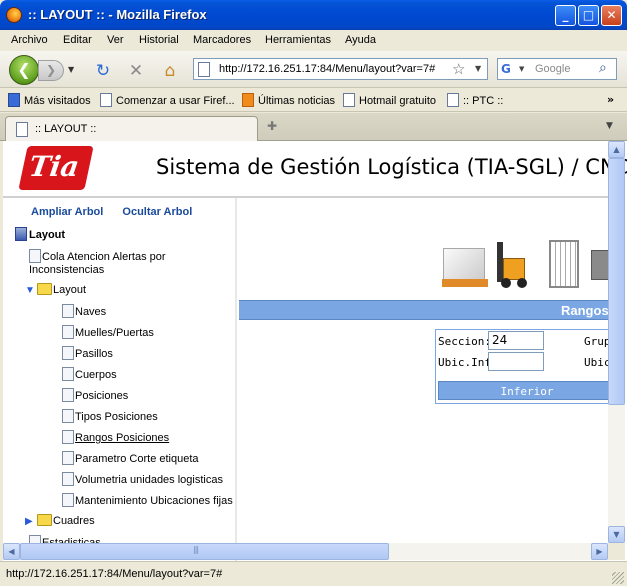 This screenshot has height=586, width=627. What do you see at coordinates (130, 458) in the screenshot?
I see `tree-item-parametro-corte: Parametro Corte etiqueta` at bounding box center [130, 458].